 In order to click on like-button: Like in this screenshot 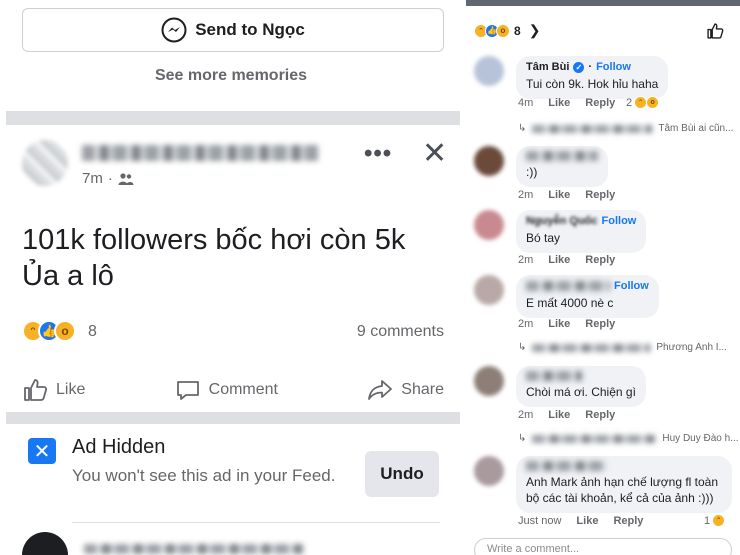, I will do `click(53, 390)`.